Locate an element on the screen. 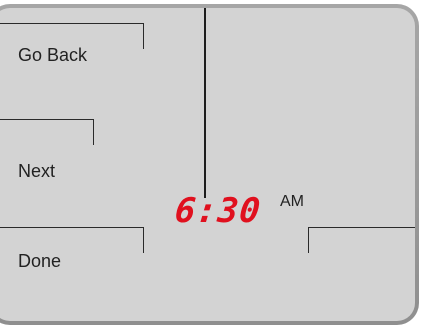 This screenshot has height=330, width=421. done-button: Done is located at coordinates (39, 261).